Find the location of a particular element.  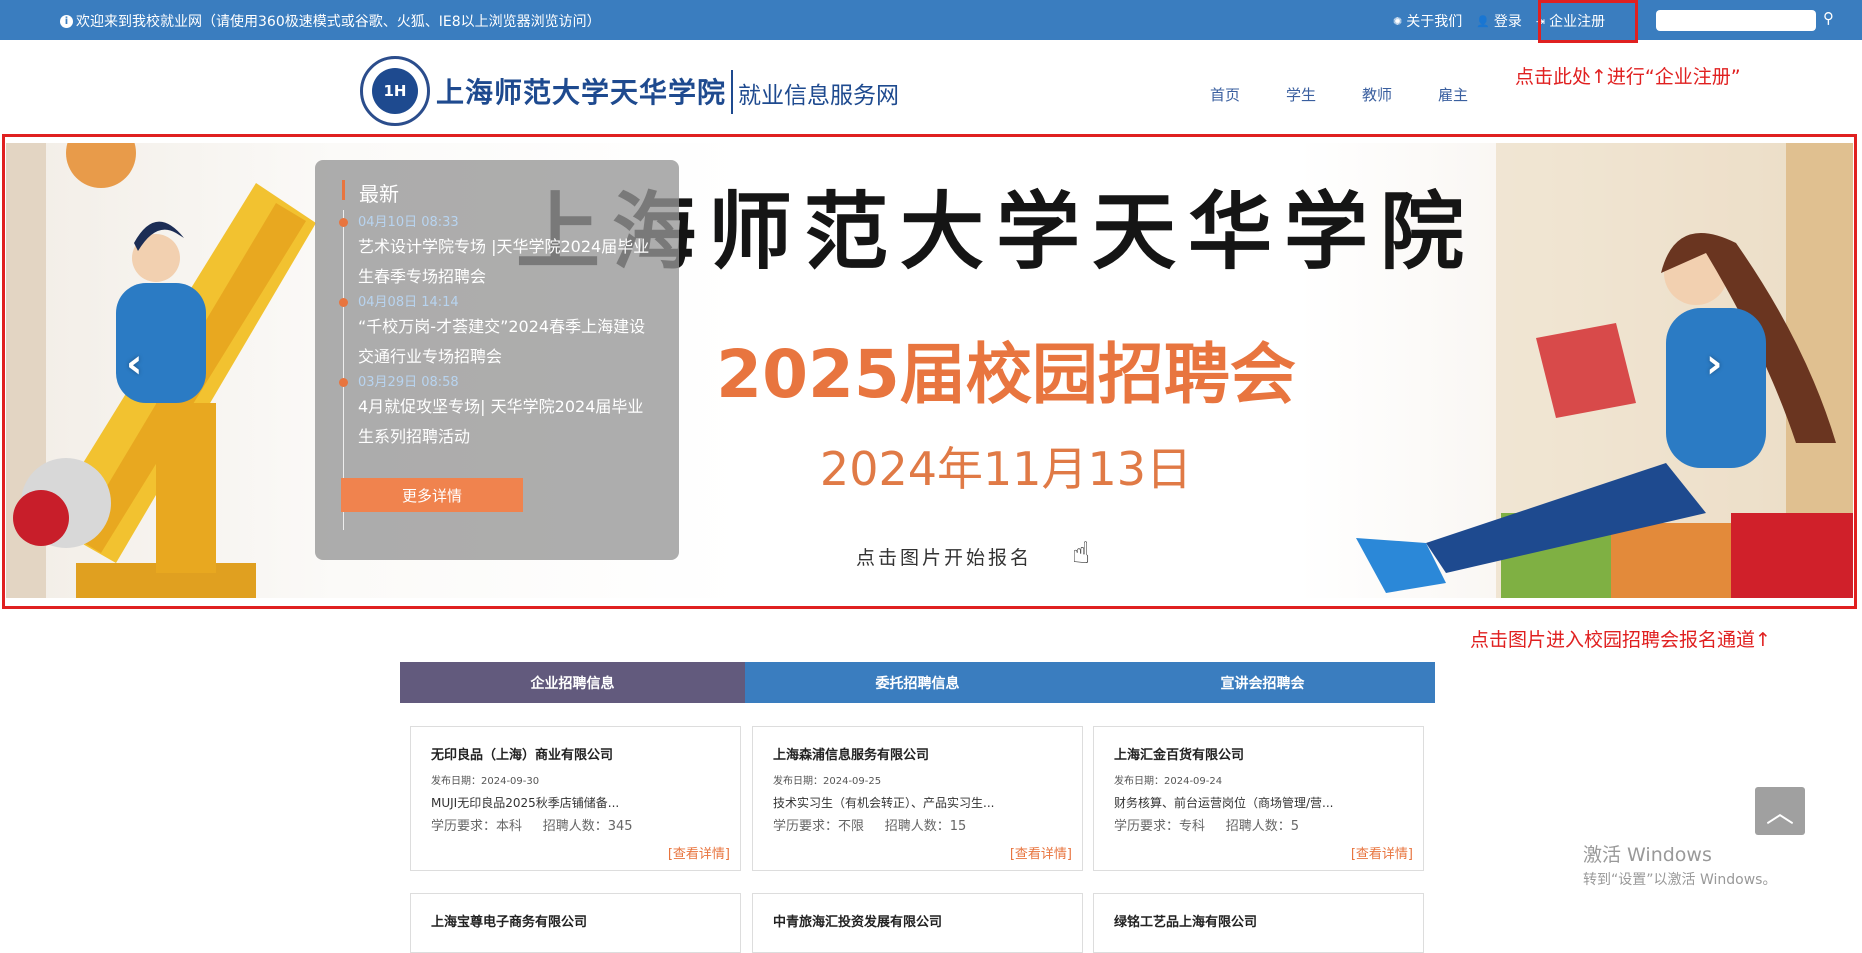

user-icon: 👤 is located at coordinates (1483, 21).